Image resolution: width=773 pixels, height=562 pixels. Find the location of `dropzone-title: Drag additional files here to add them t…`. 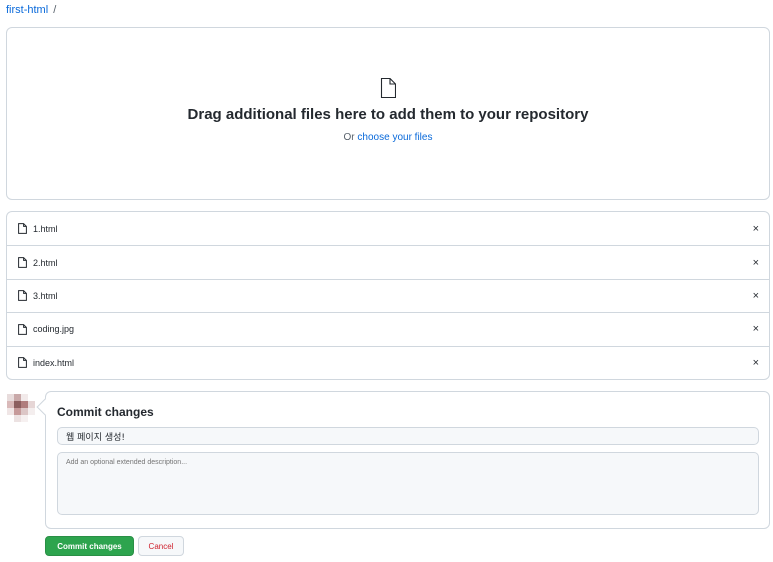

dropzone-title: Drag additional files here to add them t… is located at coordinates (388, 114).